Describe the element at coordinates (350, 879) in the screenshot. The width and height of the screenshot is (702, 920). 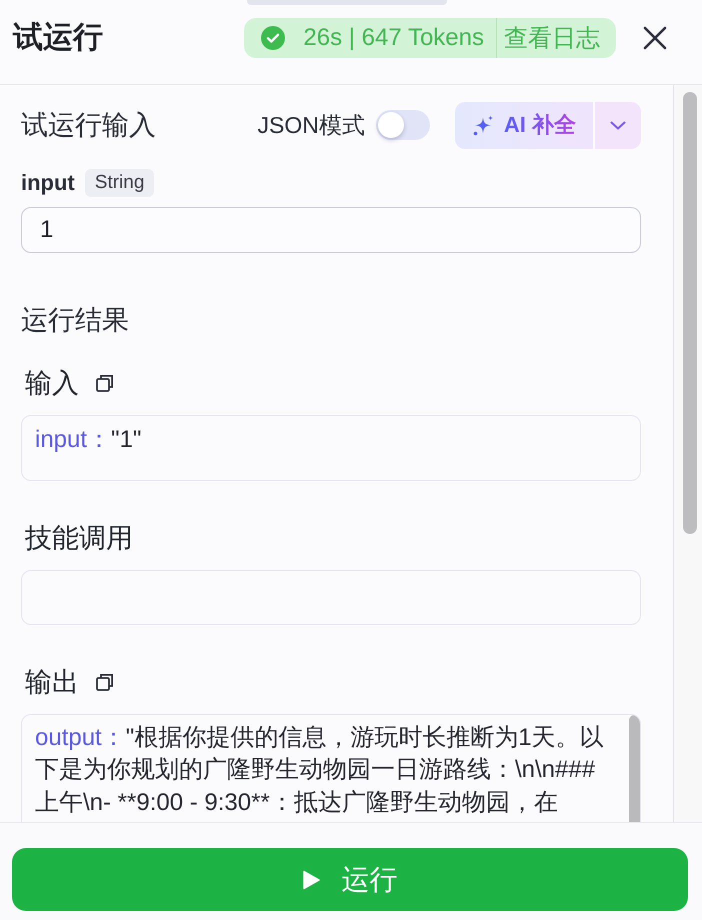
I see `run-button: 运行` at that location.